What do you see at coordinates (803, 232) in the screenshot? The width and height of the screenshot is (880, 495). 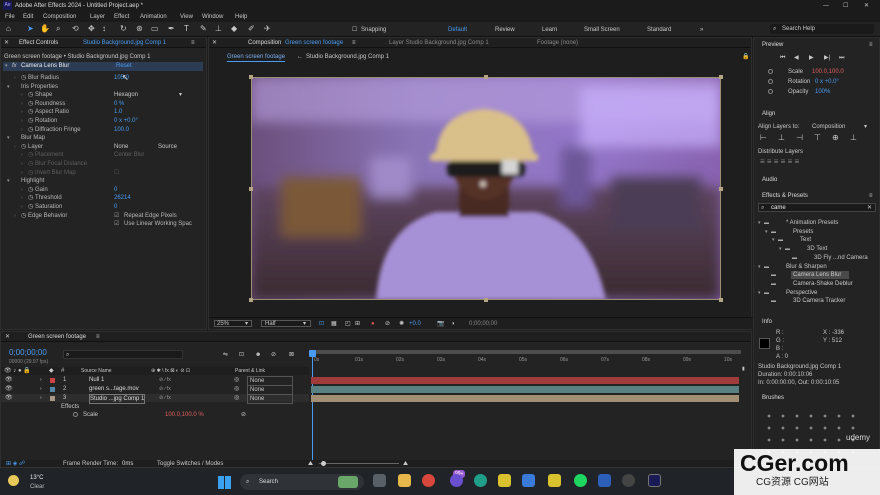 I see `tree-item-label: Presets` at bounding box center [803, 232].